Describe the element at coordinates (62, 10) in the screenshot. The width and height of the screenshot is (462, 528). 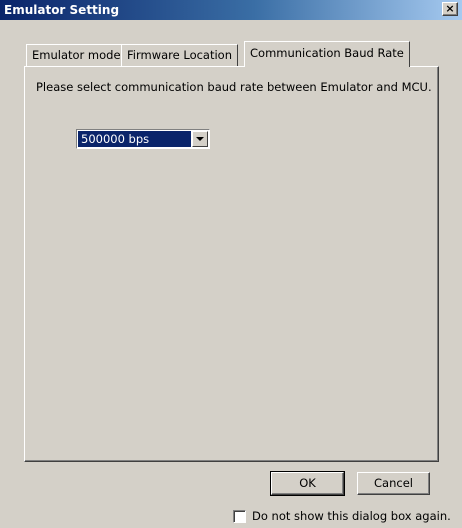
I see `window-title: Emulator Setting` at that location.